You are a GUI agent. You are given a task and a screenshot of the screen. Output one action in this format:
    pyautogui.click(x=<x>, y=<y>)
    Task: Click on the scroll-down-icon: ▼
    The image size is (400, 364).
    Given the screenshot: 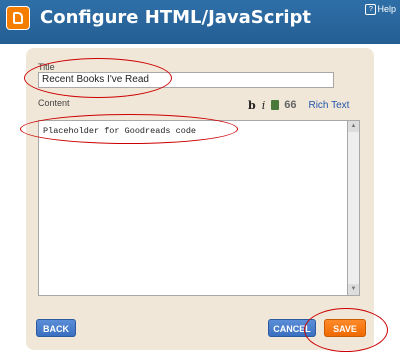 What is the action you would take?
    pyautogui.click(x=353, y=289)
    